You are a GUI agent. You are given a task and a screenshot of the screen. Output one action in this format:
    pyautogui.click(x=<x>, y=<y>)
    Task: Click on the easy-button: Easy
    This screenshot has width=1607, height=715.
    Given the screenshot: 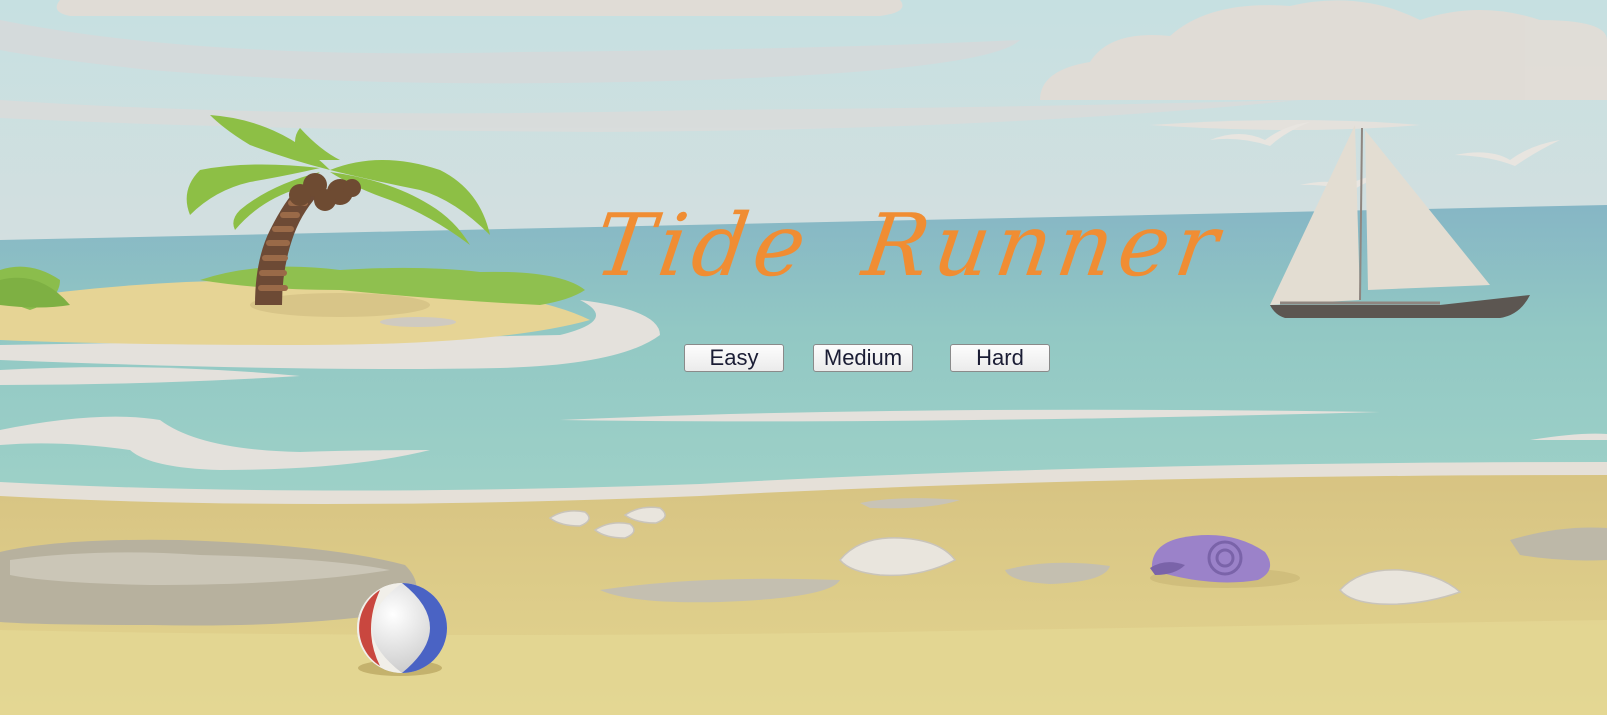 What is the action you would take?
    pyautogui.click(x=734, y=358)
    